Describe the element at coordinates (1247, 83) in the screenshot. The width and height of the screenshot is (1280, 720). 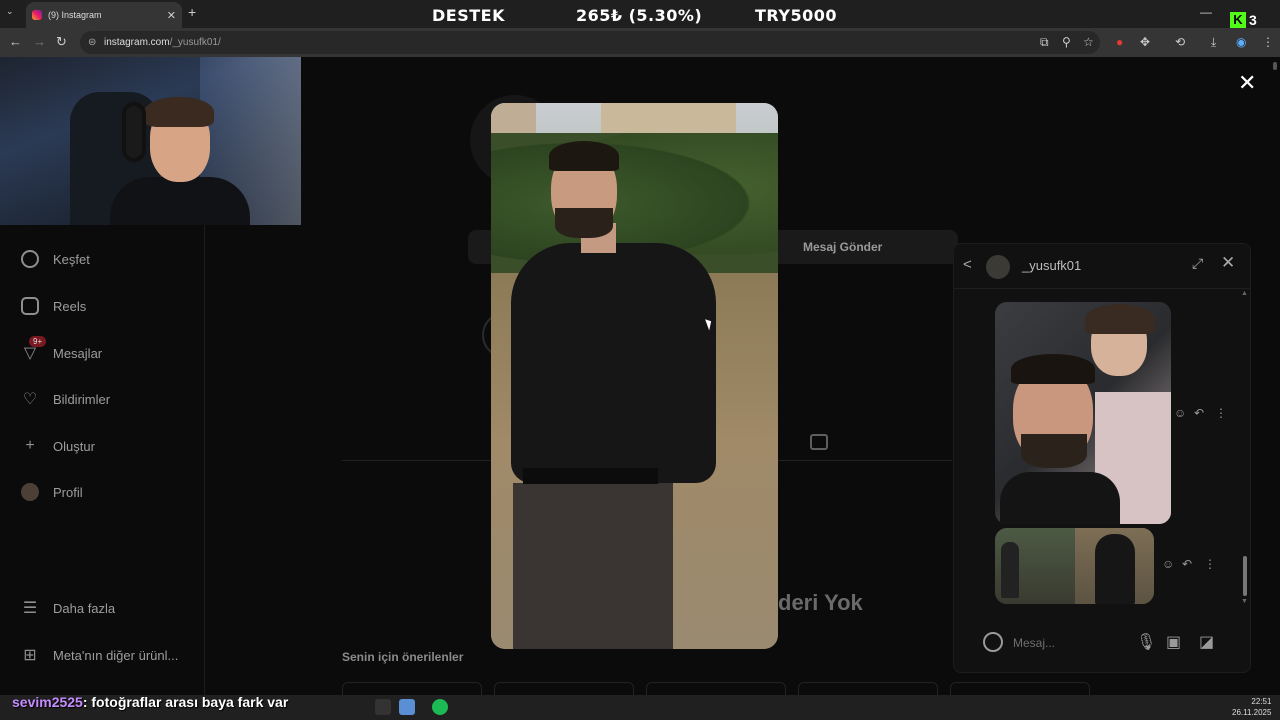
I see `viewer-close-icon: ✕` at that location.